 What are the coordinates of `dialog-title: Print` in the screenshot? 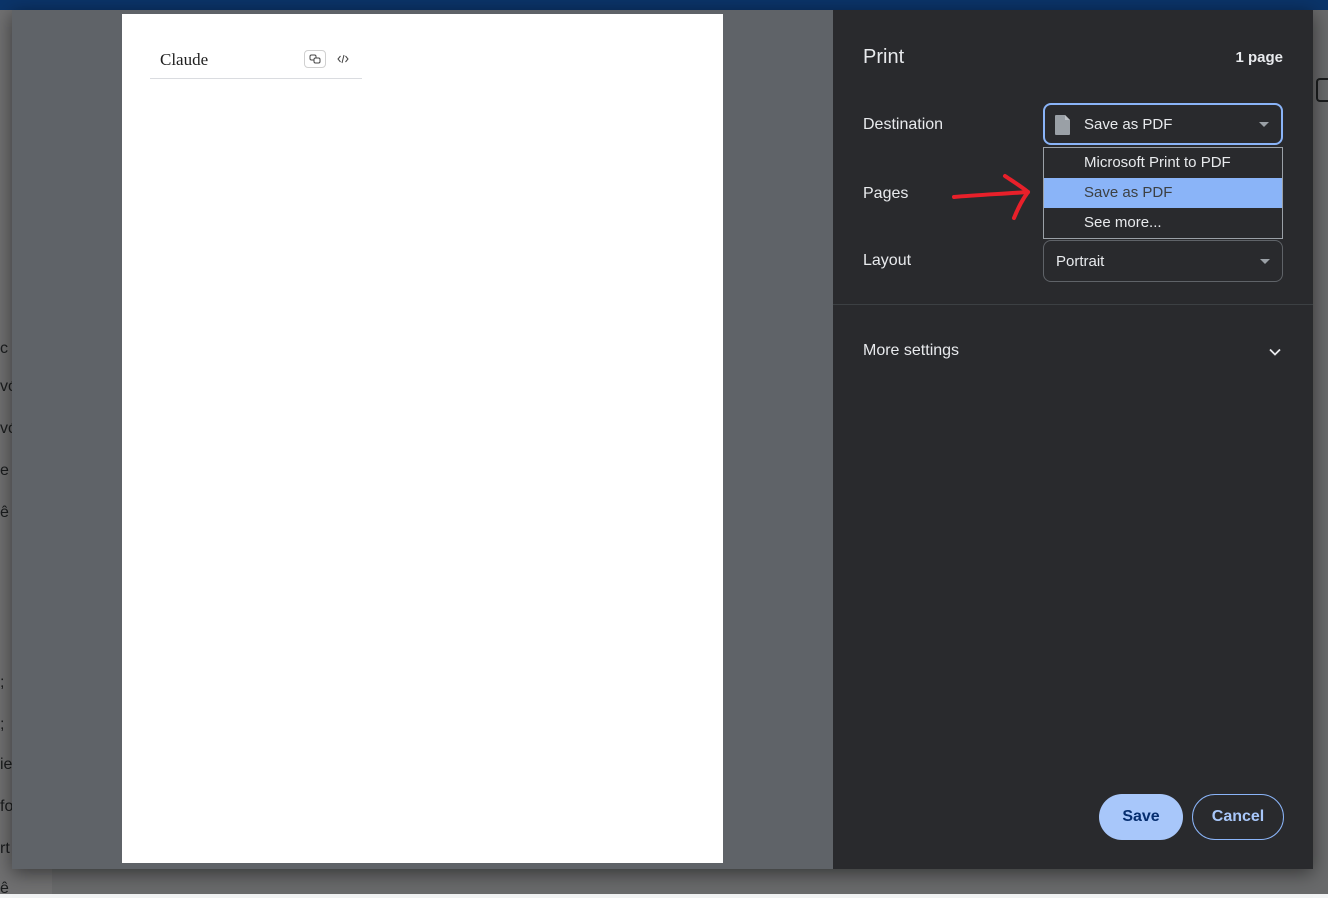 It's located at (884, 57).